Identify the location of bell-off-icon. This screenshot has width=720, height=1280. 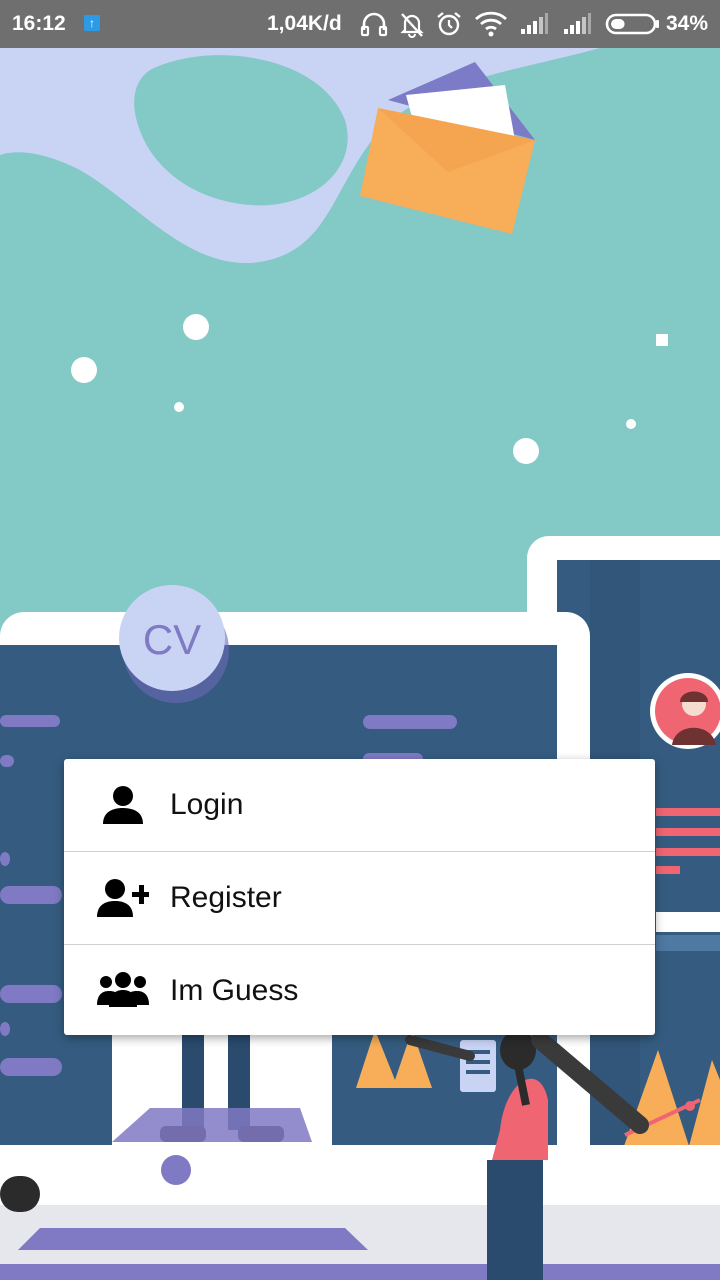
(412, 25).